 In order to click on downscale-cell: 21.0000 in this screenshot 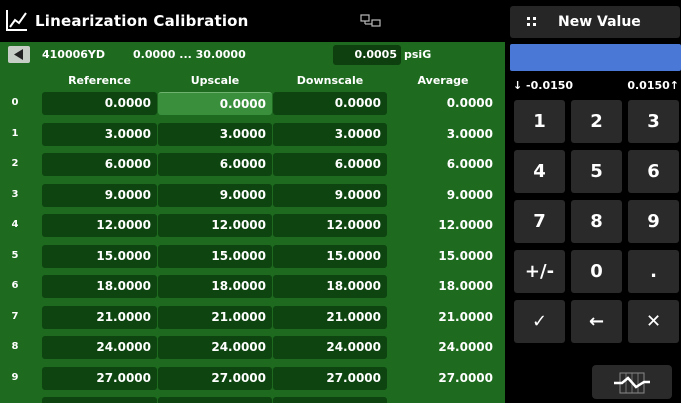, I will do `click(330, 317)`.